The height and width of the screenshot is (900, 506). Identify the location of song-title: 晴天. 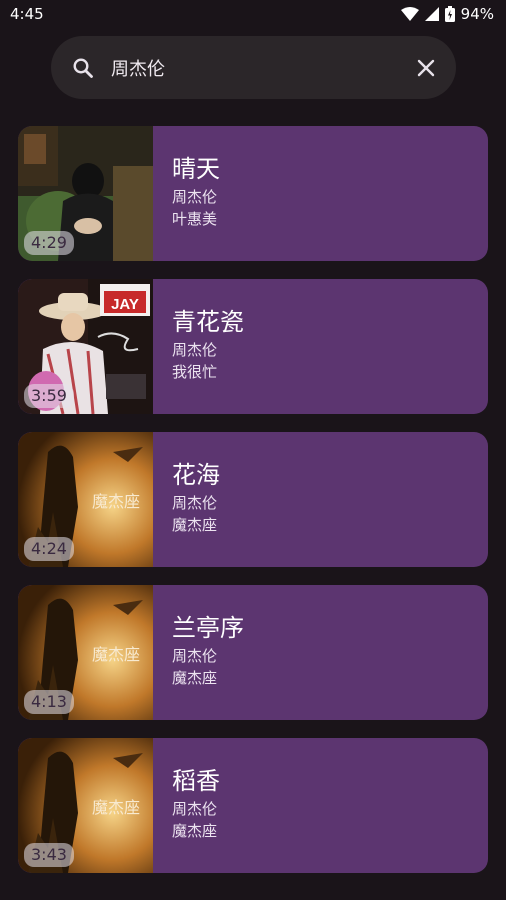
(196, 169).